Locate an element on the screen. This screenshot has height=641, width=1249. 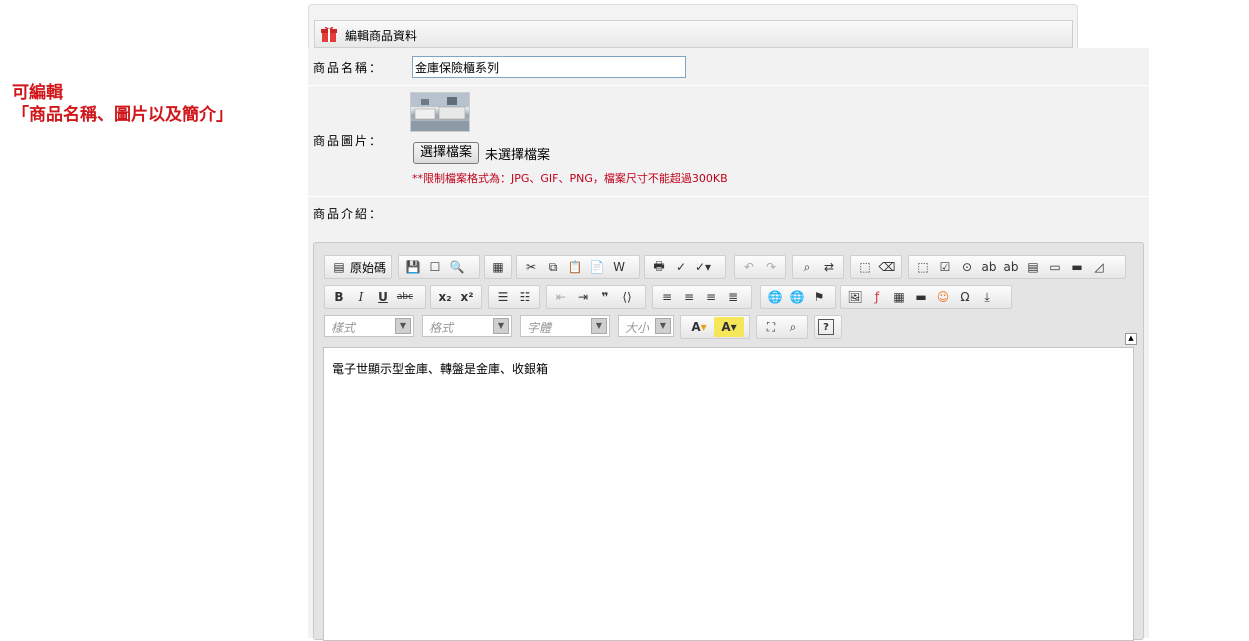
product-image-thumbnail is located at coordinates (440, 112).